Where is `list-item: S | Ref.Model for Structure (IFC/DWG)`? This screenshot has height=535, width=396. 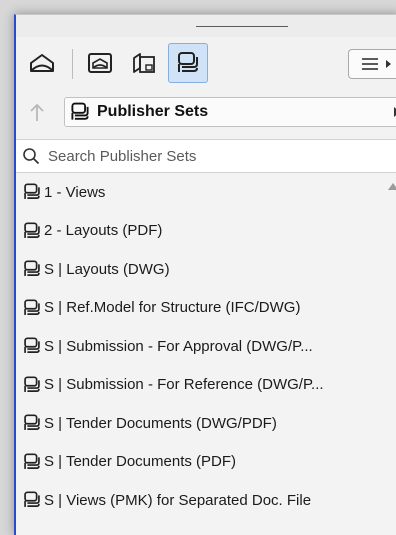 list-item: S | Ref.Model for Structure (IFC/DWG) is located at coordinates (206, 308).